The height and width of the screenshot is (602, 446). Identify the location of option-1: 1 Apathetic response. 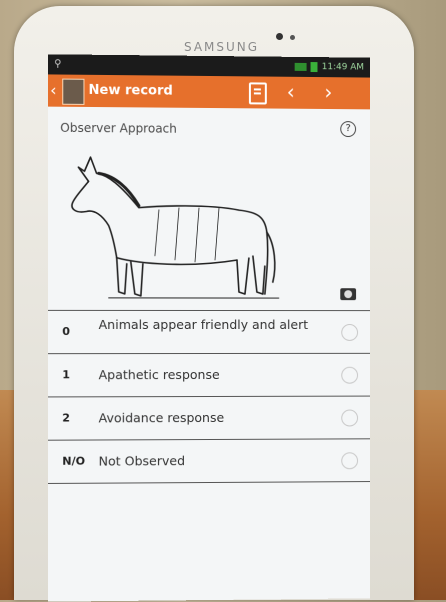
(209, 374).